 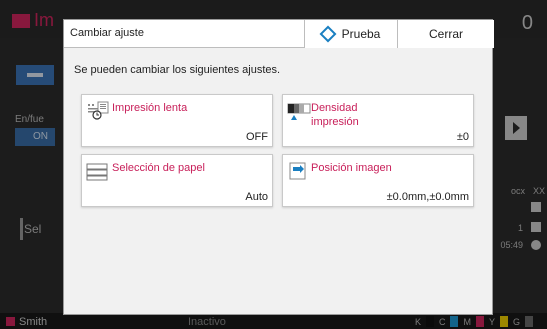 What do you see at coordinates (177, 180) in the screenshot?
I see `paper-selection-card: Selección de papel Auto` at bounding box center [177, 180].